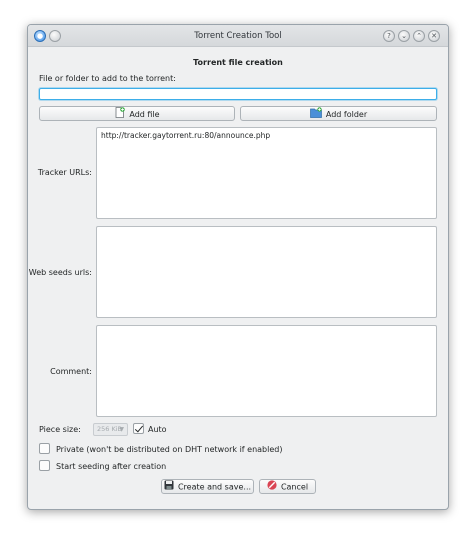 Image resolution: width=474 pixels, height=536 pixels. I want to click on title-bar: ● Torrent Creation Tool ? ⌄ ⌃ ✕, so click(238, 36).